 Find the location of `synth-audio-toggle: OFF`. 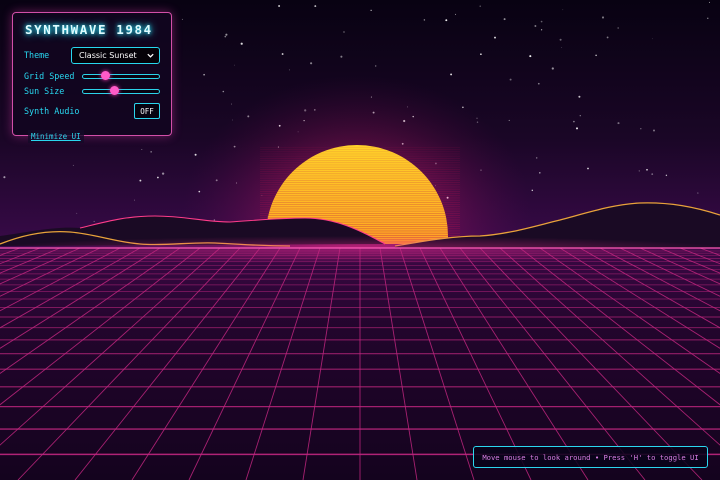

synth-audio-toggle: OFF is located at coordinates (147, 111).